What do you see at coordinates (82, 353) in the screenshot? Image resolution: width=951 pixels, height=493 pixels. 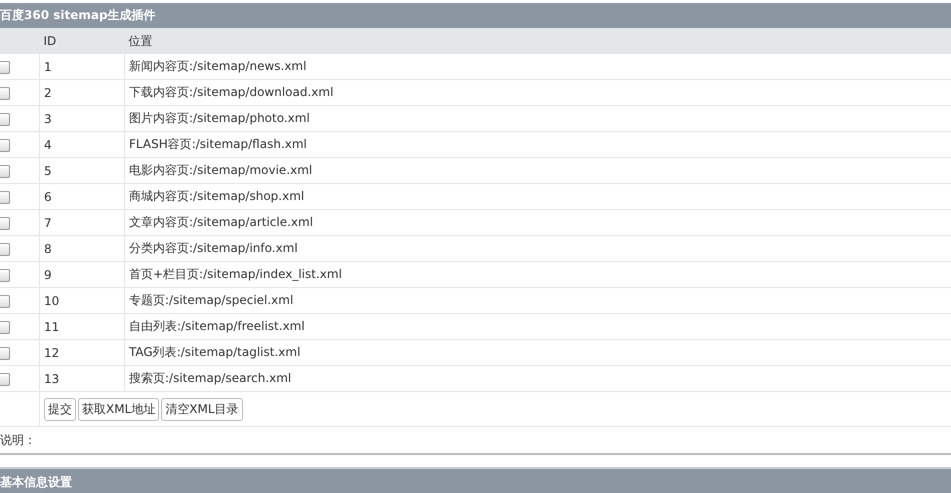 I see `table-cell: 12` at bounding box center [82, 353].